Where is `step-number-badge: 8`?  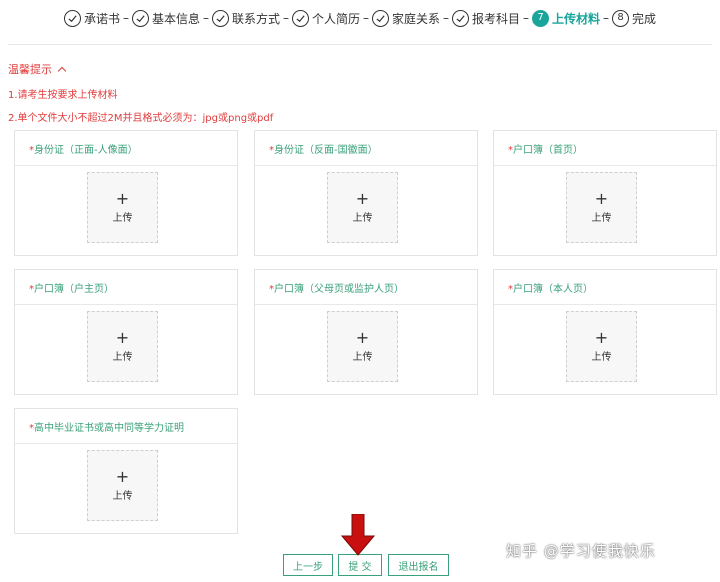 step-number-badge: 8 is located at coordinates (621, 18).